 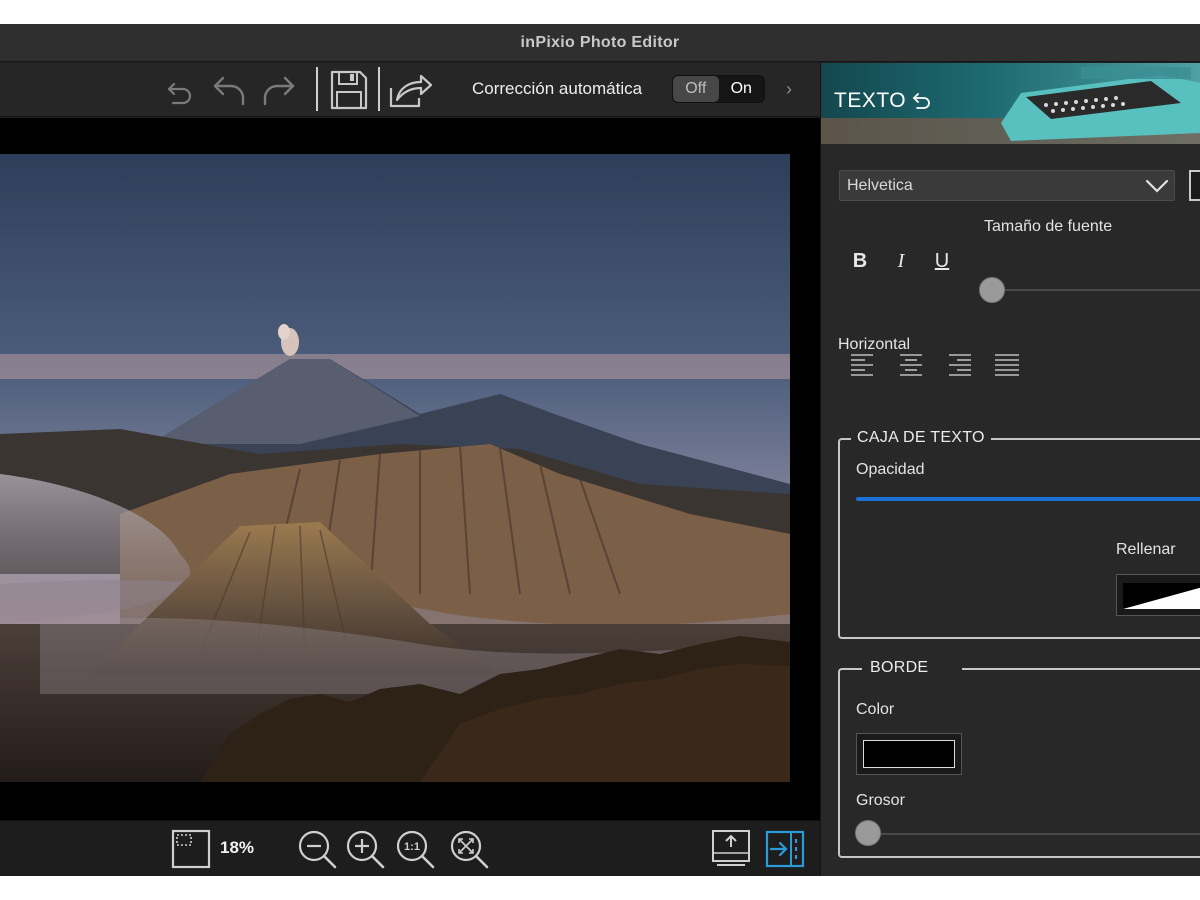 I want to click on text-box-group: CAJA DE TEXTO Opacidad Rellenar, so click(x=1019, y=534).